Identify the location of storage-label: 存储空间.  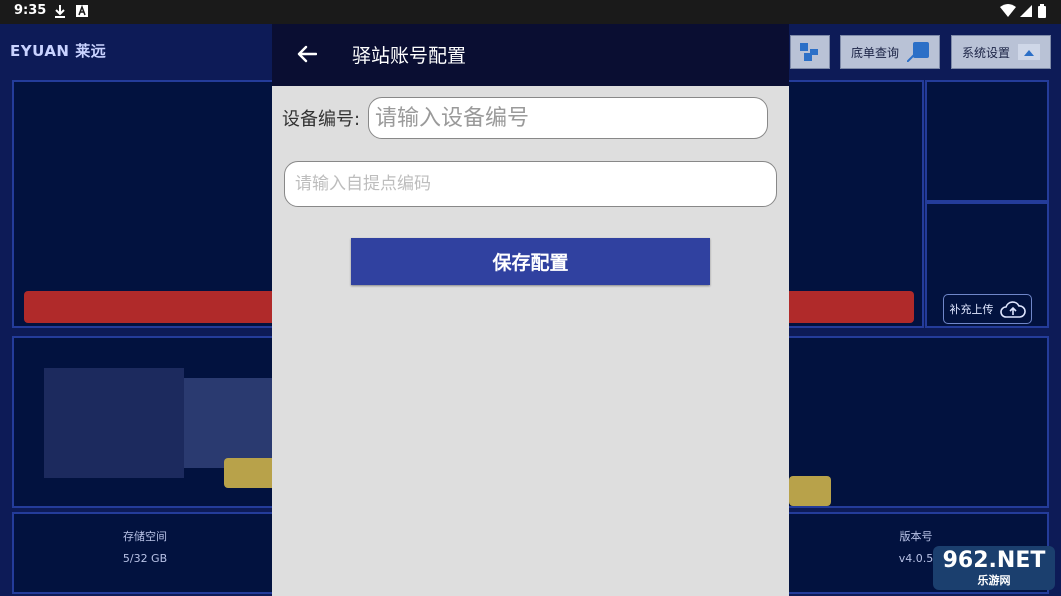
(145, 536).